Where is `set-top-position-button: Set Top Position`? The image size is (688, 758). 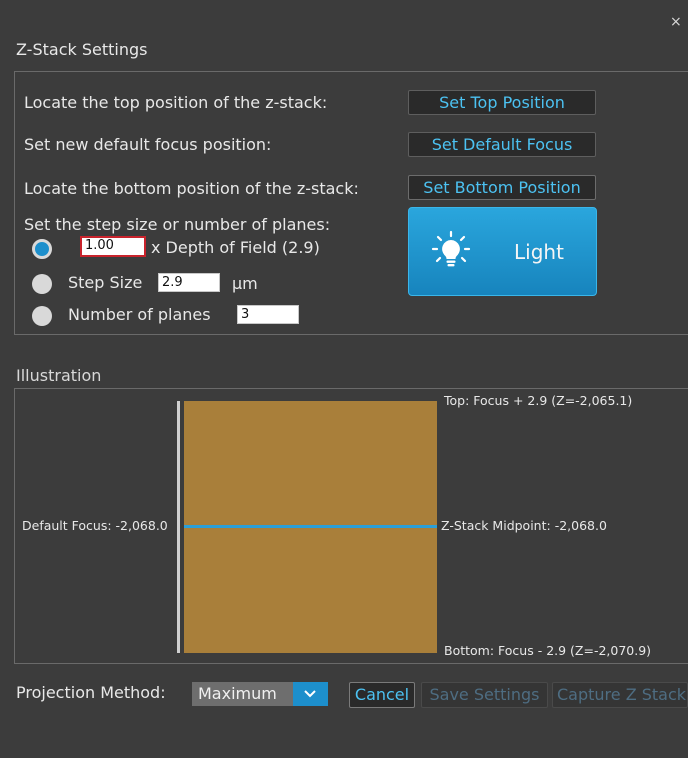 set-top-position-button: Set Top Position is located at coordinates (502, 102).